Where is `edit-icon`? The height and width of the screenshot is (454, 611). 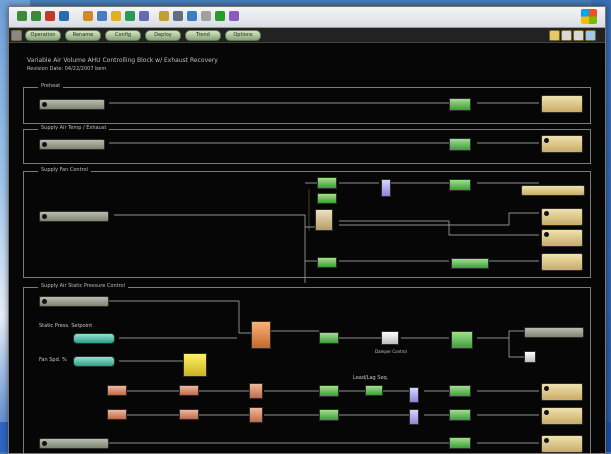 edit-icon is located at coordinates (192, 16).